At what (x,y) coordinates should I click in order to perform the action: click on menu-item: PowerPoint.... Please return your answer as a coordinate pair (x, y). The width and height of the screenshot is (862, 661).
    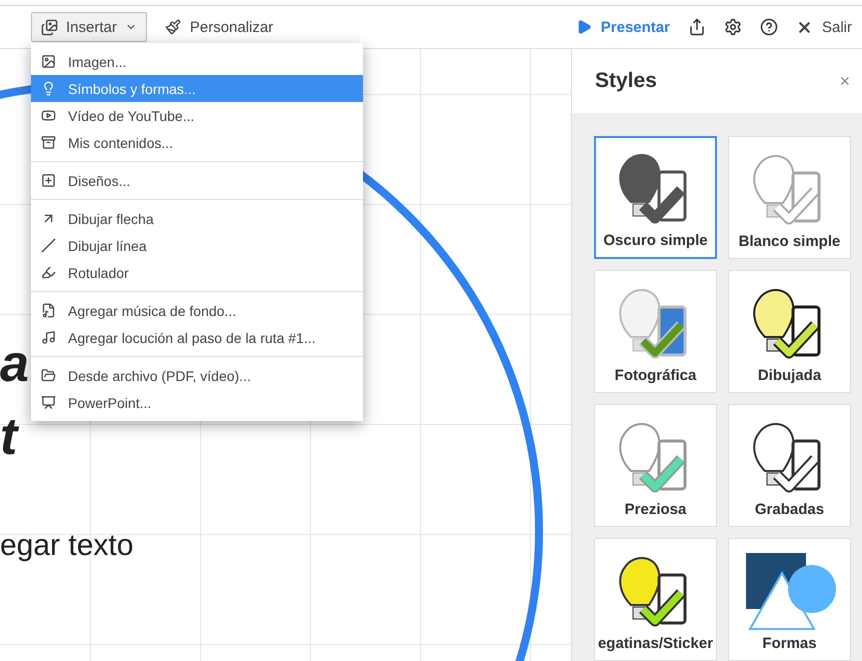
    Looking at the image, I should click on (197, 402).